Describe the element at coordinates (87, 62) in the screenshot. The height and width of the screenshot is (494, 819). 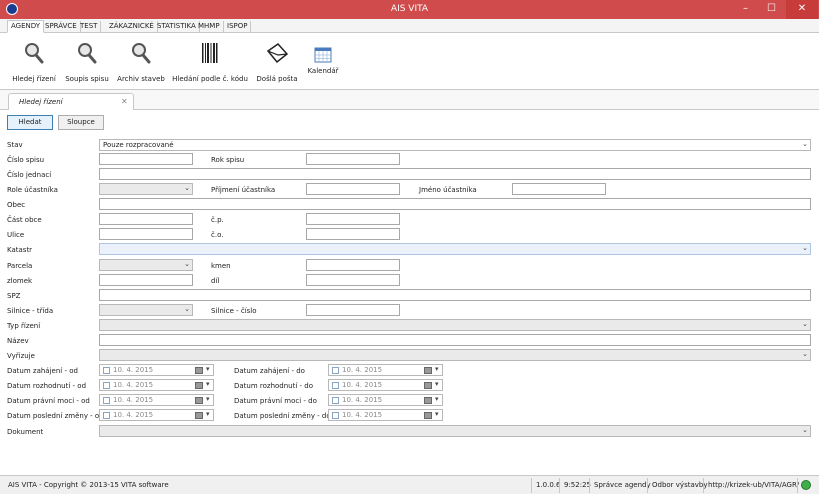
I see `soupis-spisu-button: Soupis spisu` at that location.